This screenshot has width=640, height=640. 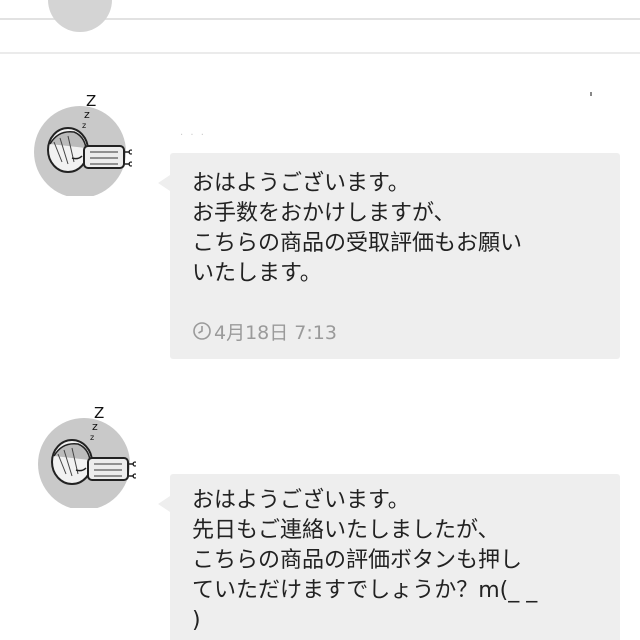 I want to click on message-line: 先日もご連絡いたしましたが、, so click(x=346, y=530).